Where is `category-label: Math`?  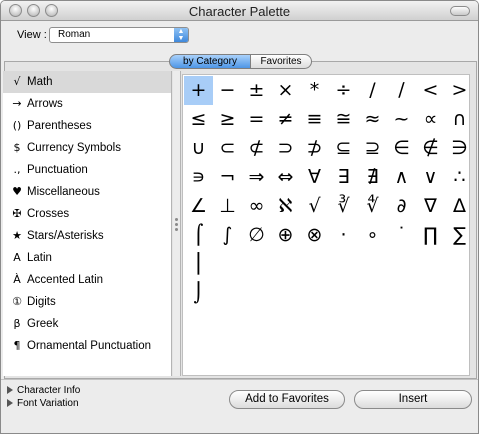 category-label: Math is located at coordinates (40, 82).